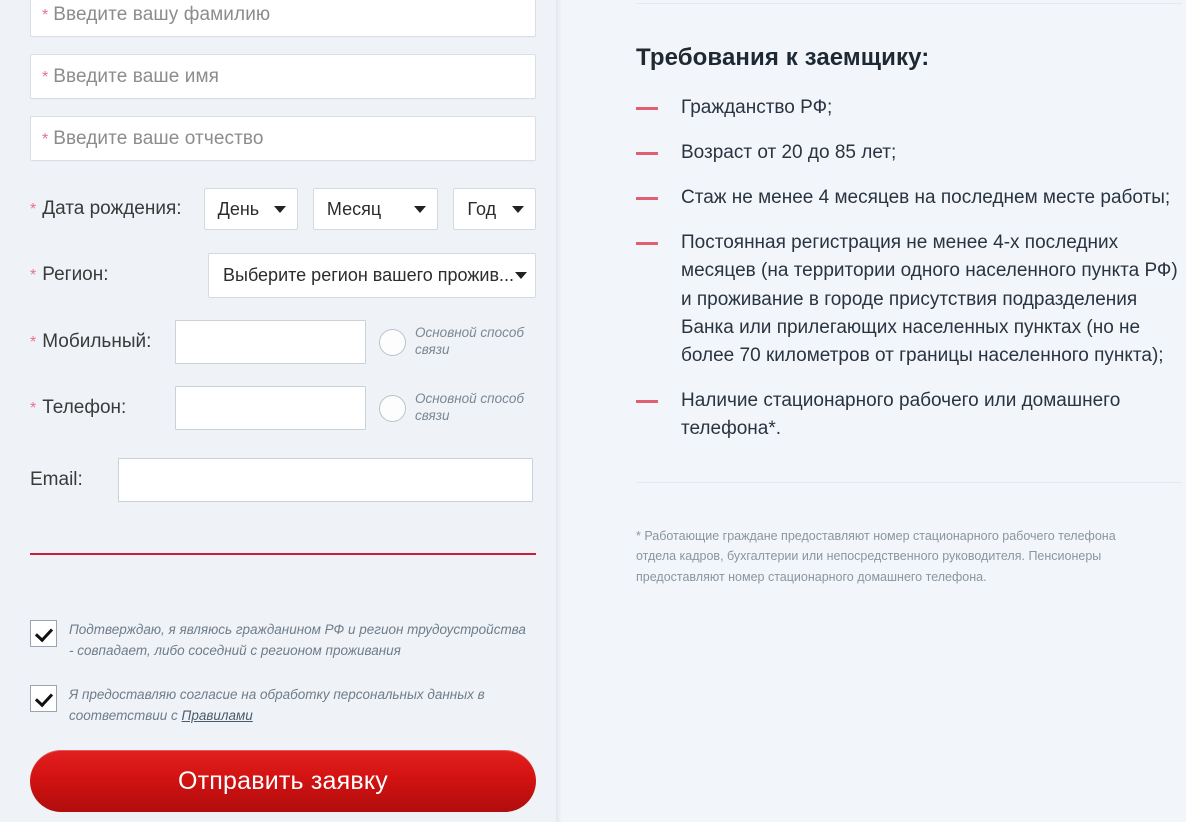 The width and height of the screenshot is (1186, 822). What do you see at coordinates (783, 57) in the screenshot?
I see `requirements-title: Требования к заемщику:` at bounding box center [783, 57].